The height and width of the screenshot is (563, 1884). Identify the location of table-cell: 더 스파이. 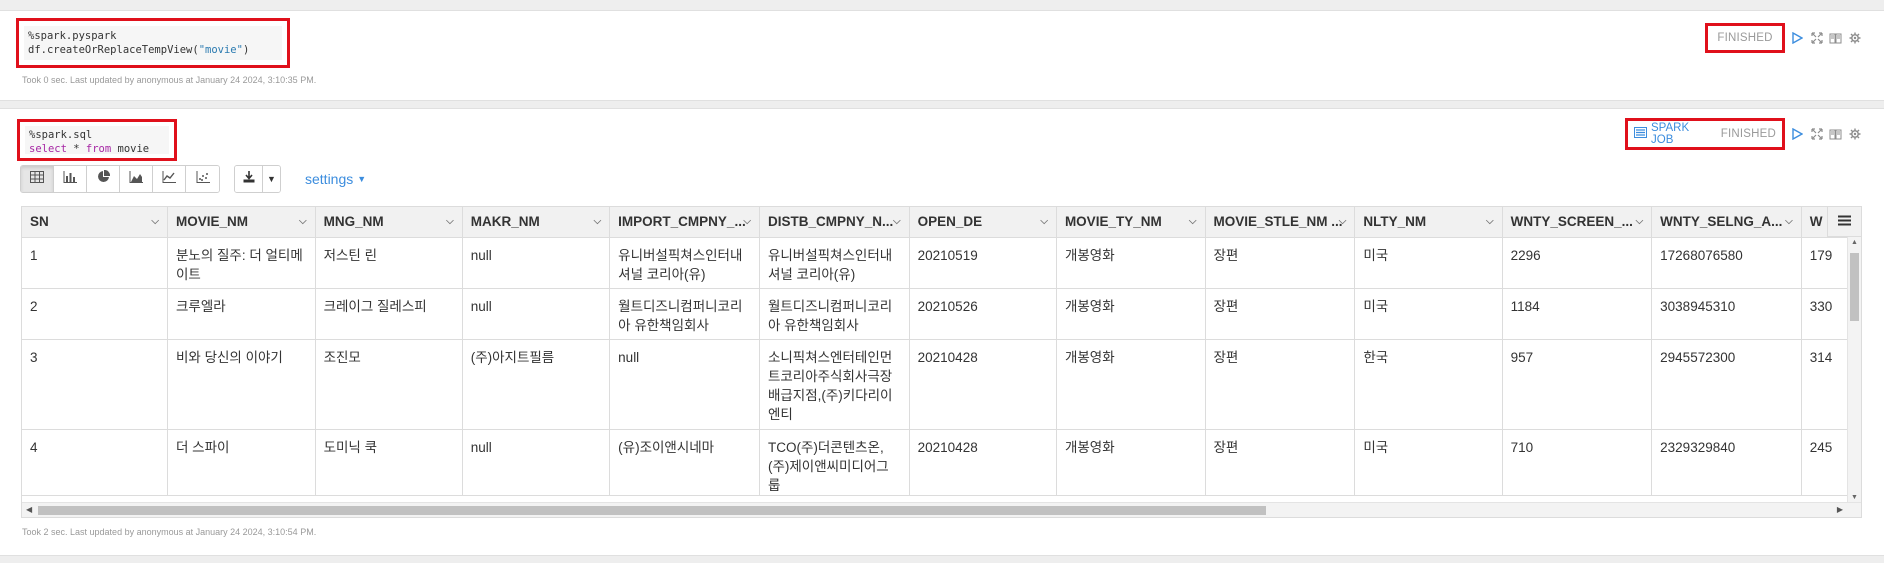
(241, 462).